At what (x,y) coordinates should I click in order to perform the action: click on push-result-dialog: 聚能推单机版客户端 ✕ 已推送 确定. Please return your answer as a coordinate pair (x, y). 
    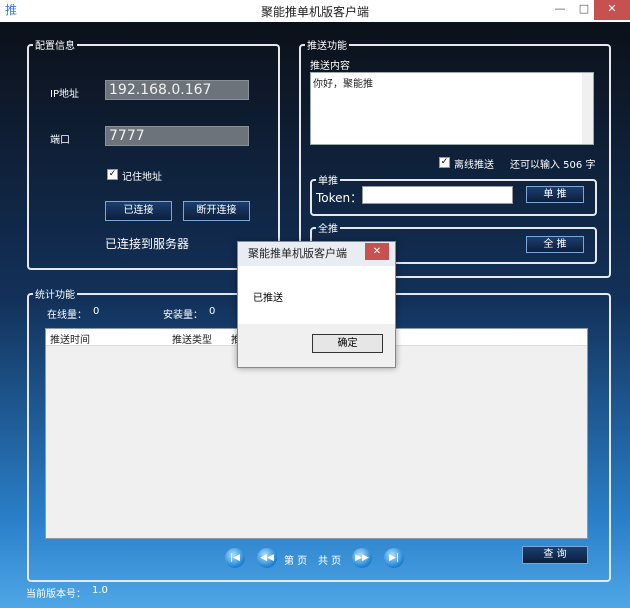
    Looking at the image, I should click on (316, 304).